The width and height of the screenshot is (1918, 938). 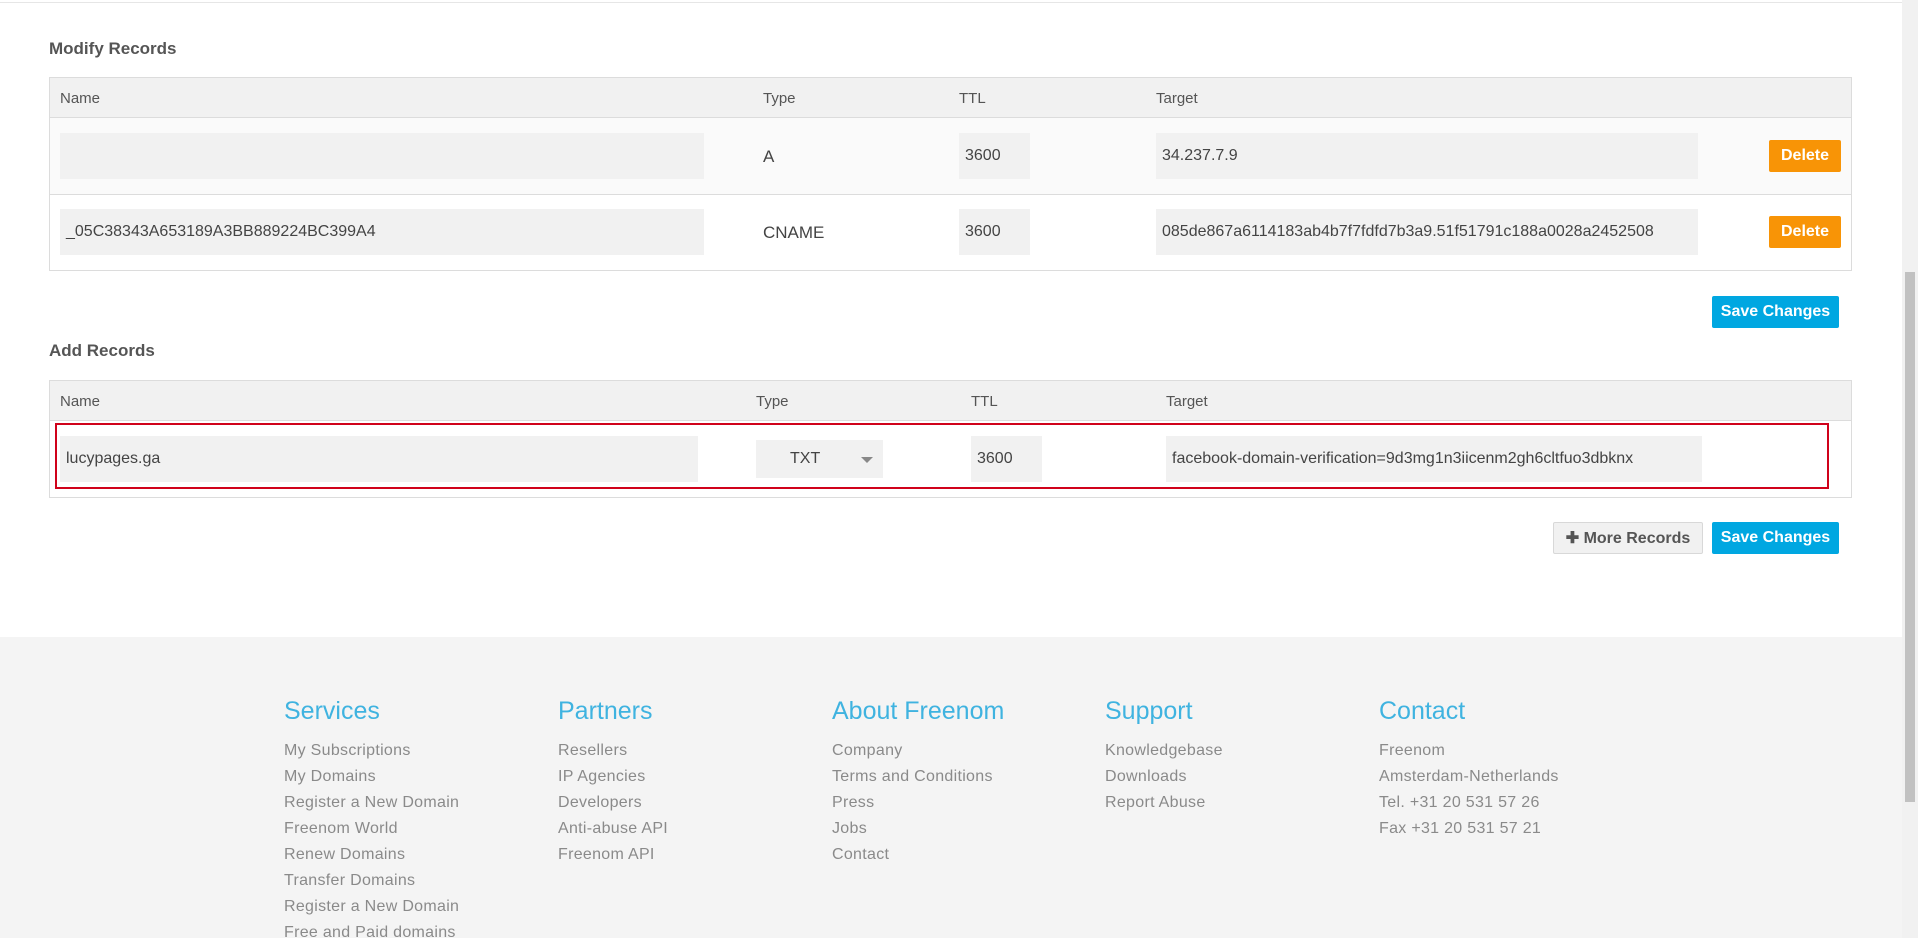 What do you see at coordinates (113, 48) in the screenshot?
I see `modify-records-title: Modify Records` at bounding box center [113, 48].